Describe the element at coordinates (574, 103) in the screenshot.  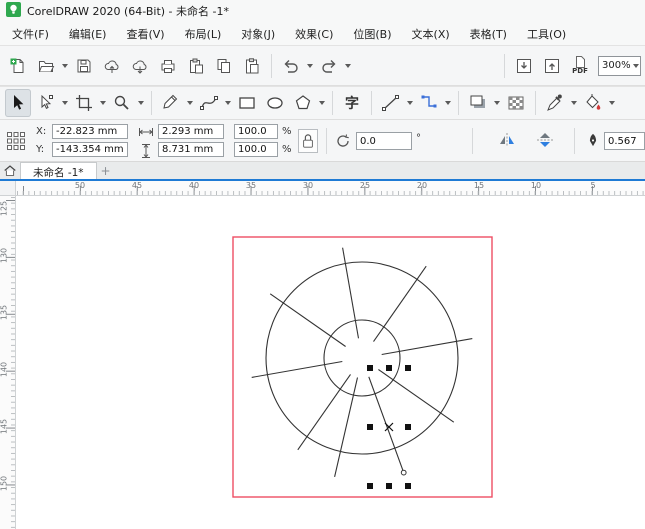
I see `eyedropper-flyout-caret` at that location.